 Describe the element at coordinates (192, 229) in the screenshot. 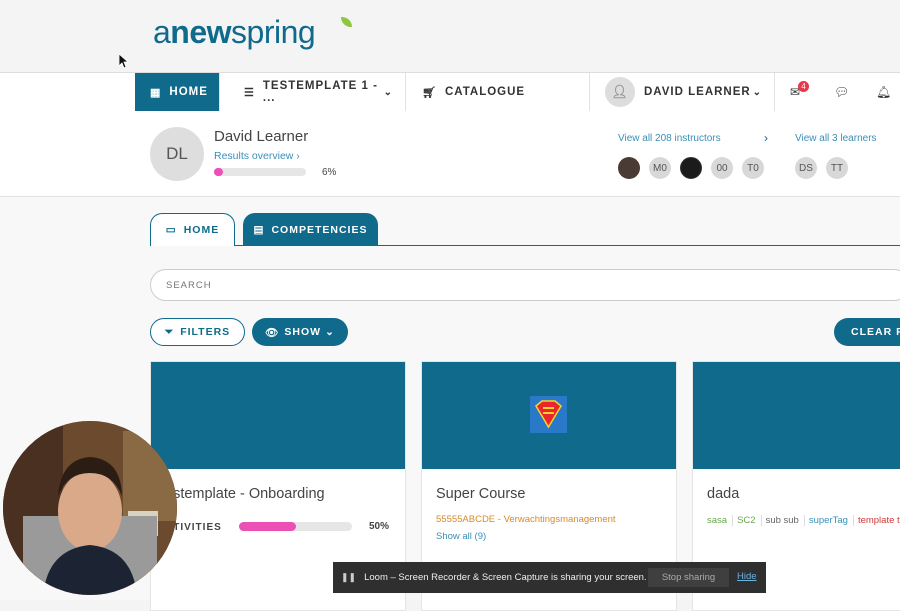

I see `tab-home: ▭ HOME` at that location.